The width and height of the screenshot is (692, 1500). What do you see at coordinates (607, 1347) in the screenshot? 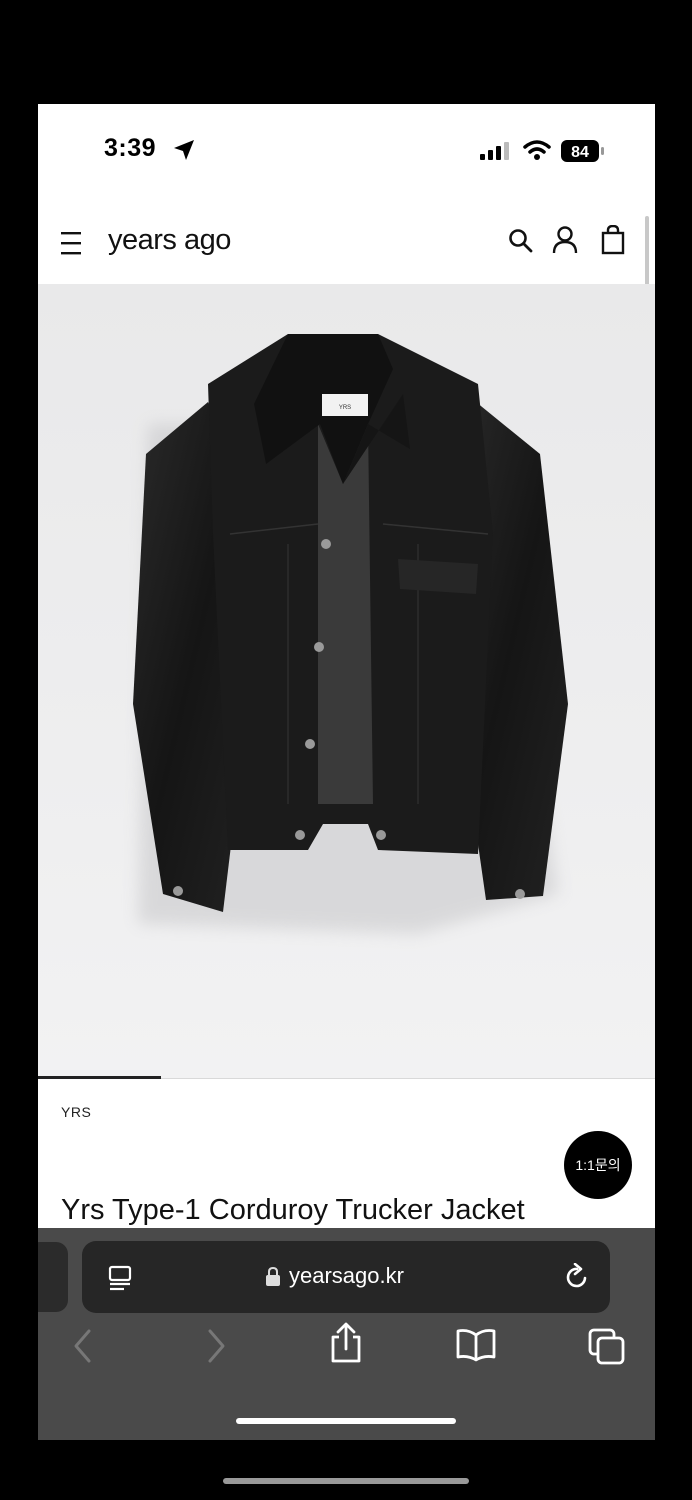
I see `tabs-icon` at bounding box center [607, 1347].